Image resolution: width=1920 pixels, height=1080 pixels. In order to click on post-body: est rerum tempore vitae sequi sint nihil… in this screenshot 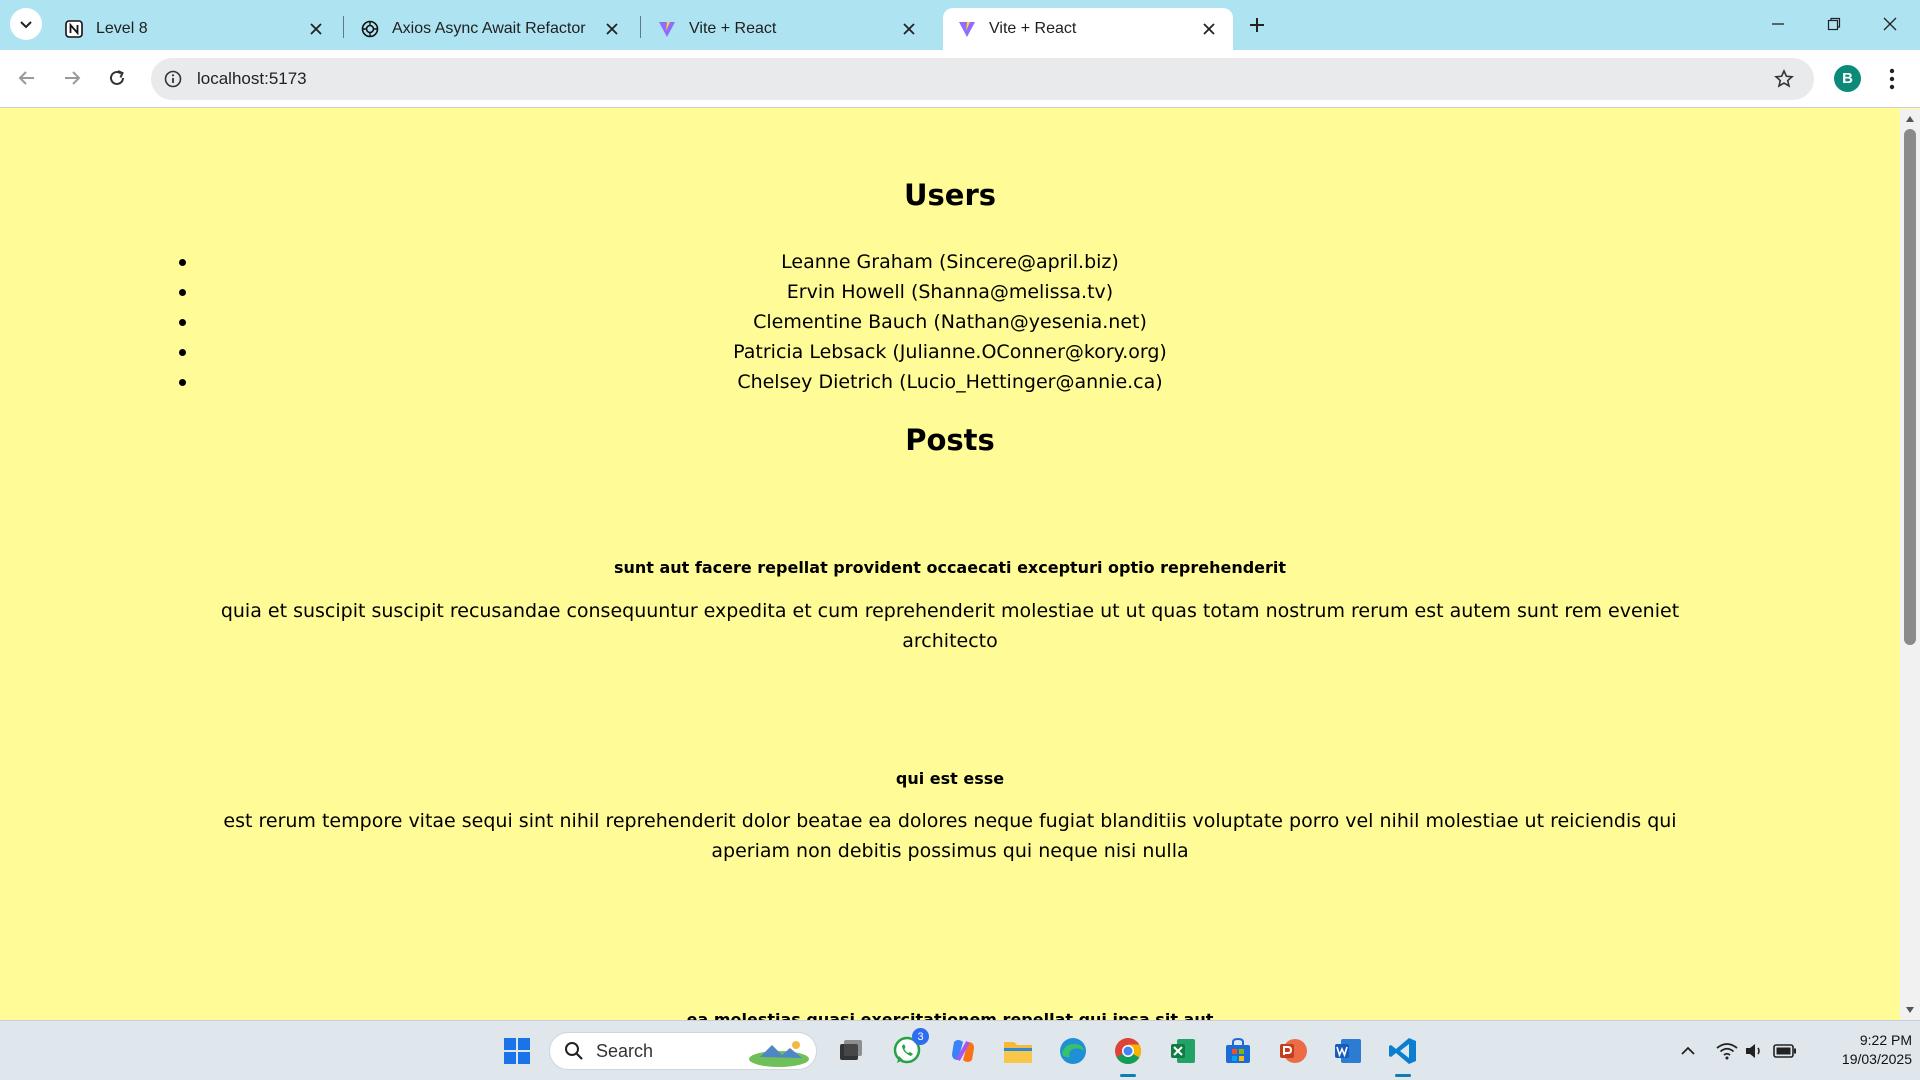, I will do `click(950, 836)`.